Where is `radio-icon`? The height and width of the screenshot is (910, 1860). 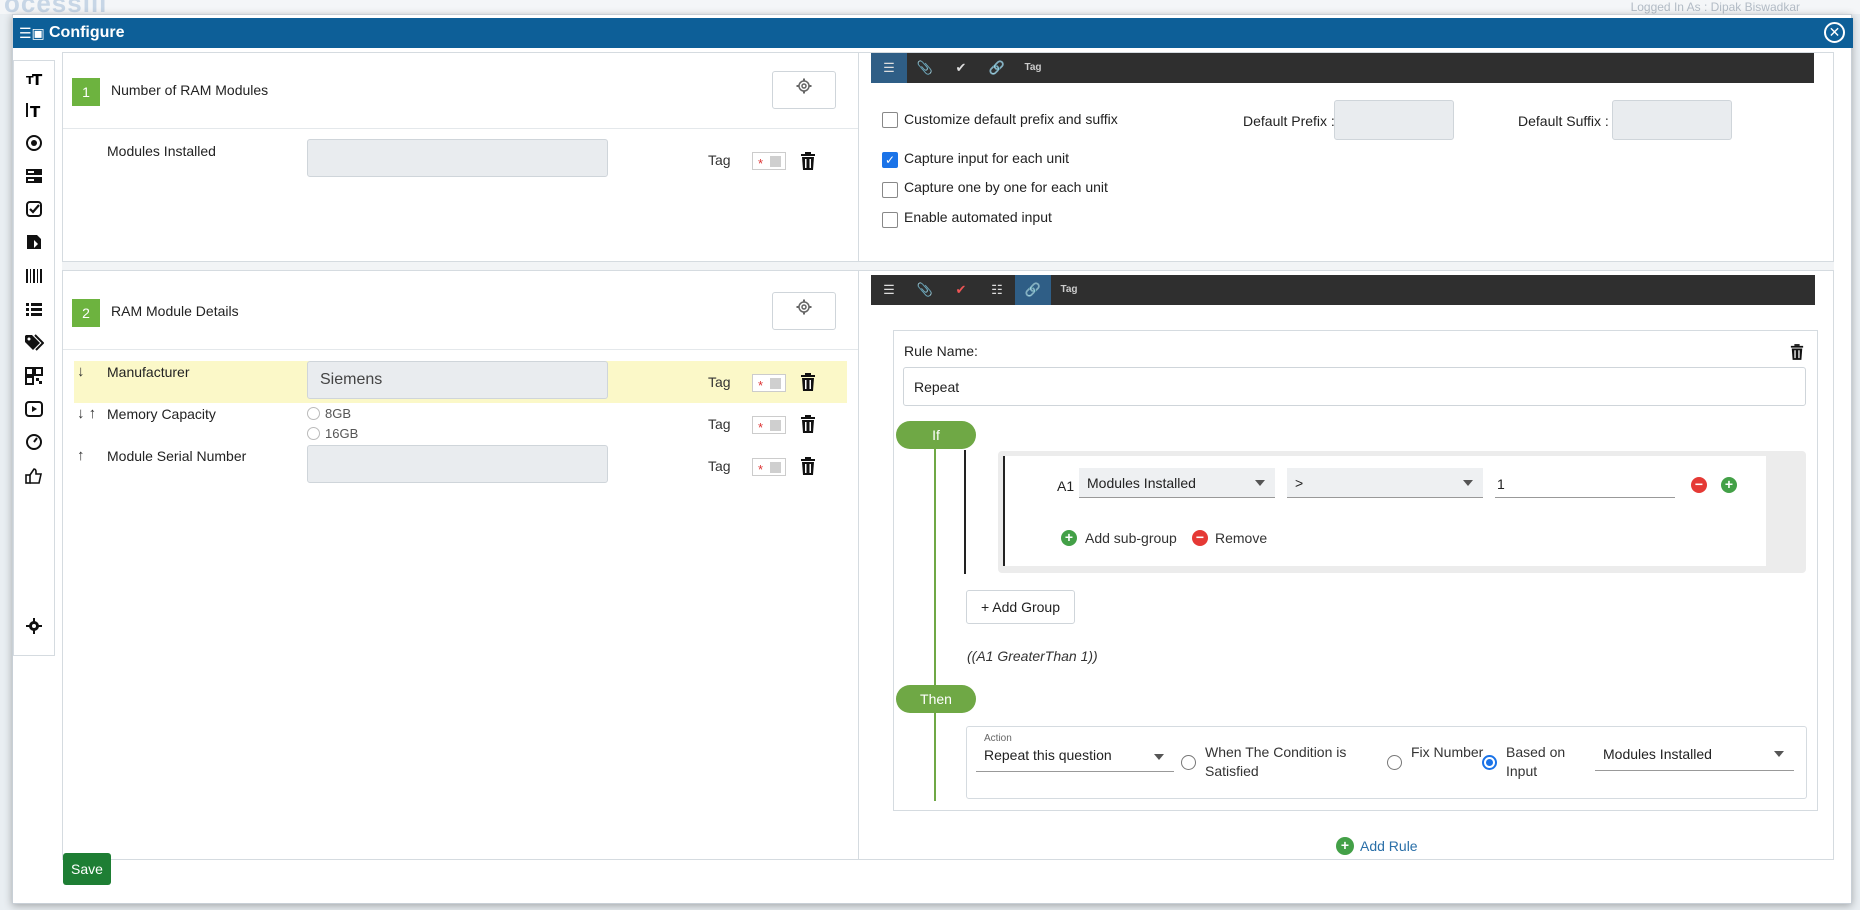 radio-icon is located at coordinates (34, 143).